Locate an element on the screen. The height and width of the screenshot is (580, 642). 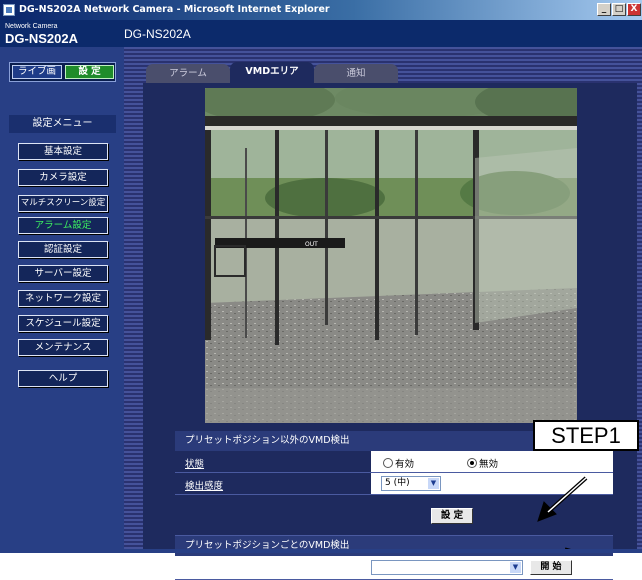
vmd-enable-radio: 有効 is located at coordinates (398, 463).